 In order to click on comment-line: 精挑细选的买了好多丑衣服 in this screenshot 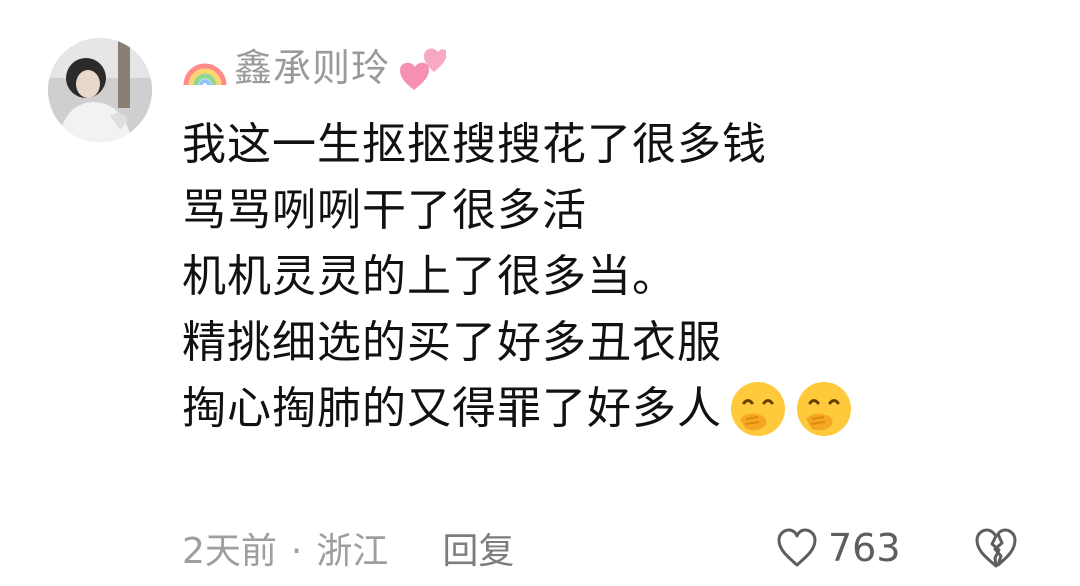, I will do `click(452, 342)`.